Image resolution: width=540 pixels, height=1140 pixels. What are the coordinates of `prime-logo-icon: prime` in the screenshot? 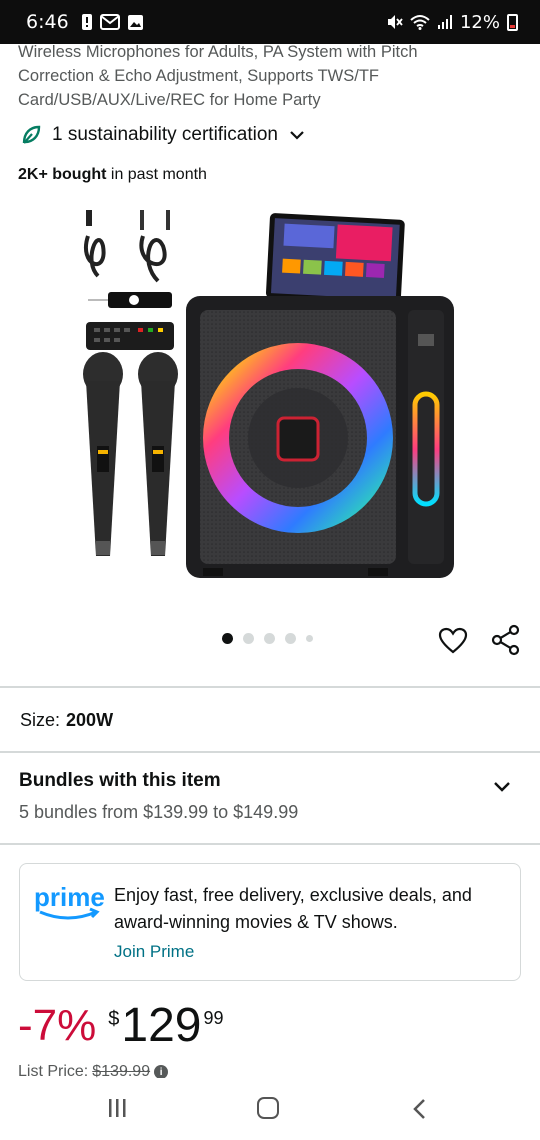 It's located at (69, 901).